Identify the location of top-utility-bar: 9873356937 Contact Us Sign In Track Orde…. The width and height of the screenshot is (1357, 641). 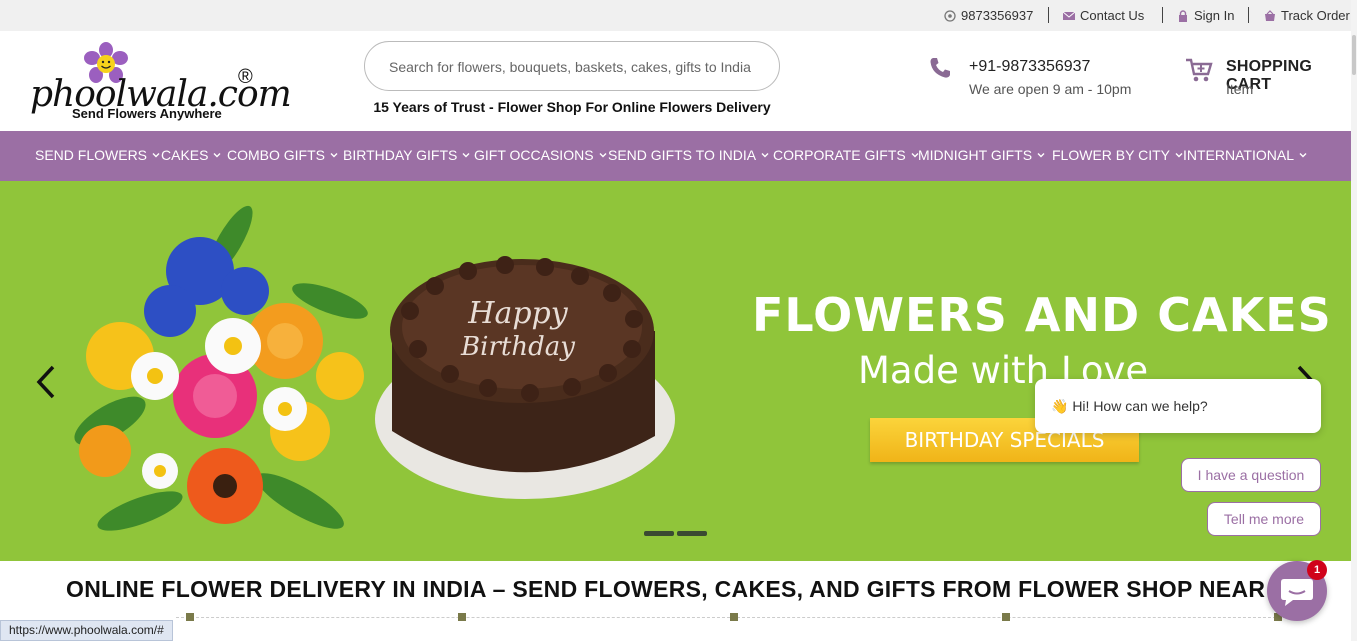
(678, 15).